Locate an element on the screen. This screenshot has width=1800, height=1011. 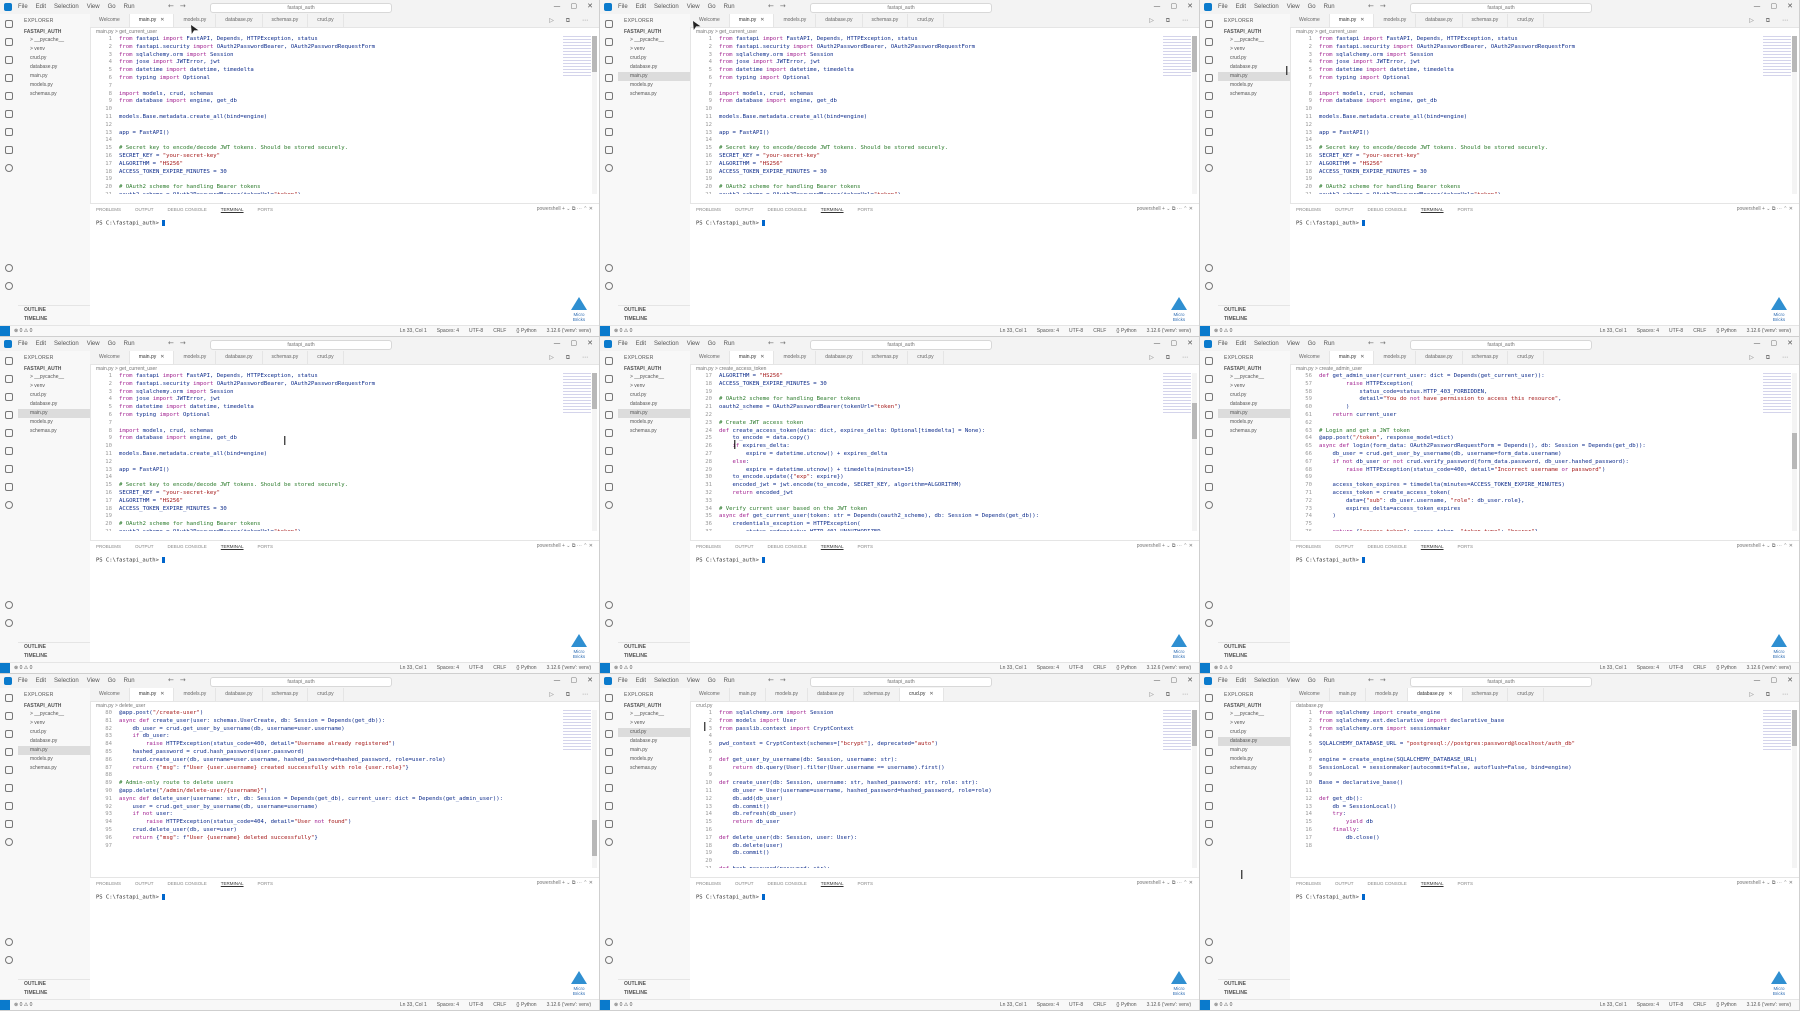
explorer-file: main.py is located at coordinates (1254, 413).